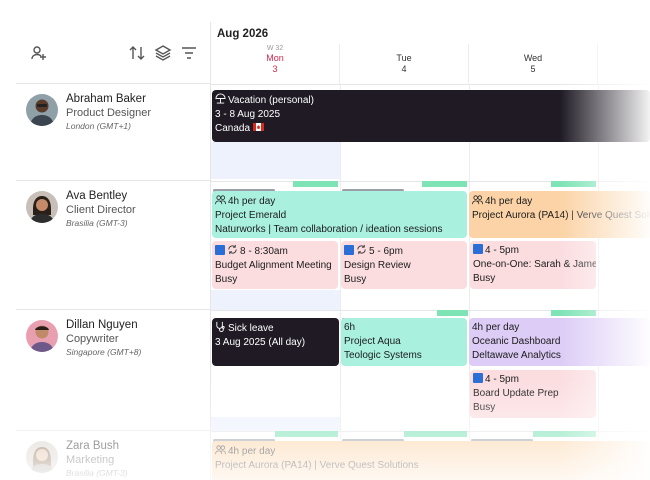 This screenshot has width=650, height=480. I want to click on day-number: 4, so click(404, 69).